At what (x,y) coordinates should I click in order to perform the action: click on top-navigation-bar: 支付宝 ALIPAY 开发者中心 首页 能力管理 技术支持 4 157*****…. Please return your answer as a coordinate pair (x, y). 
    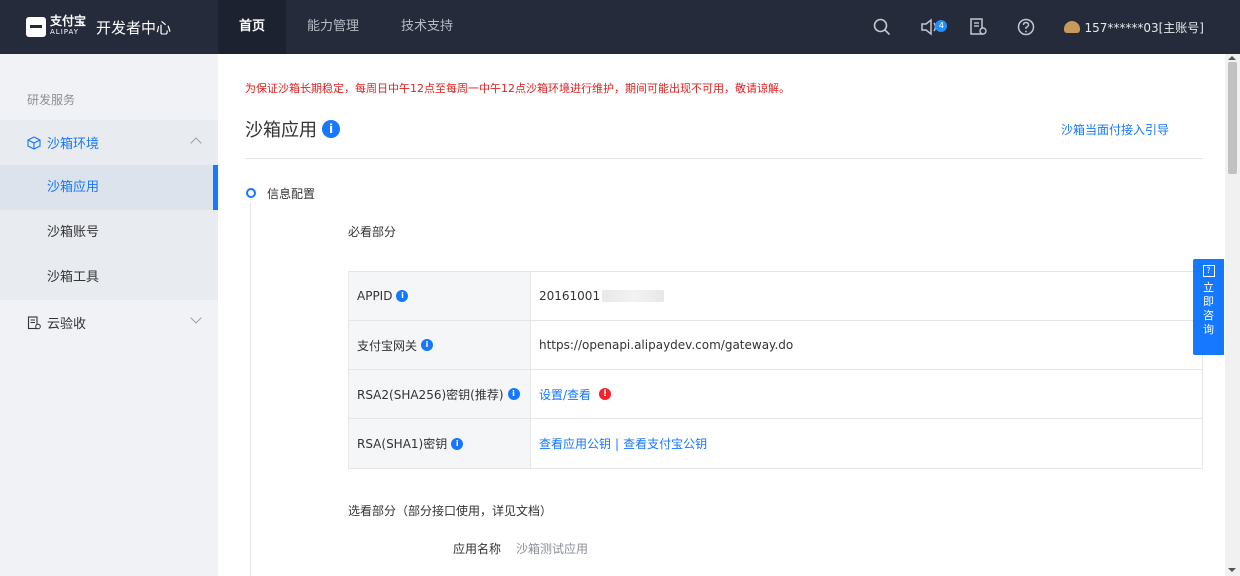
    Looking at the image, I should click on (620, 27).